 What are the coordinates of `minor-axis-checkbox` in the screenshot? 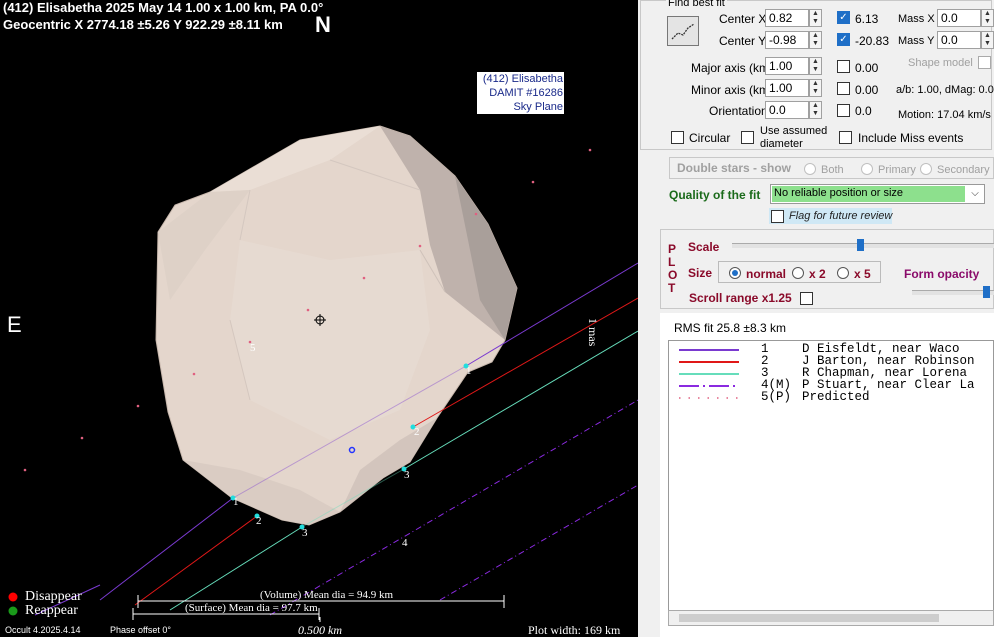 It's located at (843, 88).